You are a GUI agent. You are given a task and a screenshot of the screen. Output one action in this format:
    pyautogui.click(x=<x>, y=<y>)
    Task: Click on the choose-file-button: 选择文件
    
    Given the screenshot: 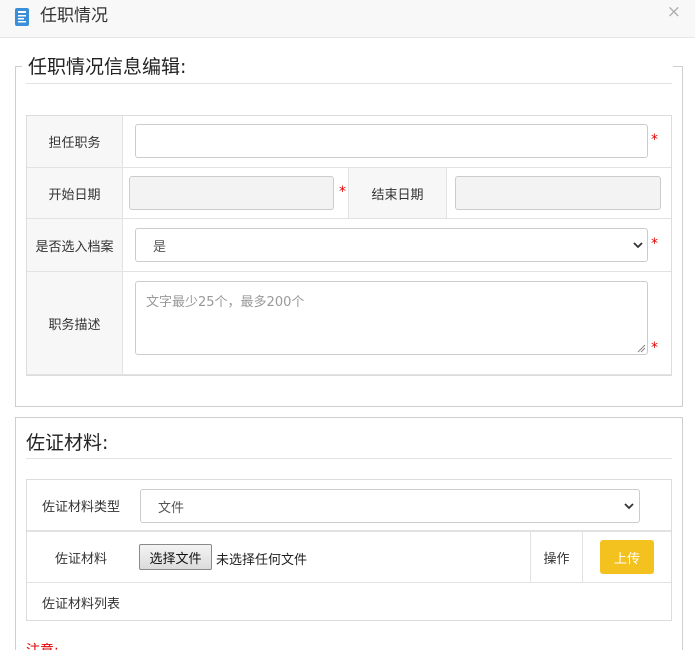 What is the action you would take?
    pyautogui.click(x=175, y=557)
    